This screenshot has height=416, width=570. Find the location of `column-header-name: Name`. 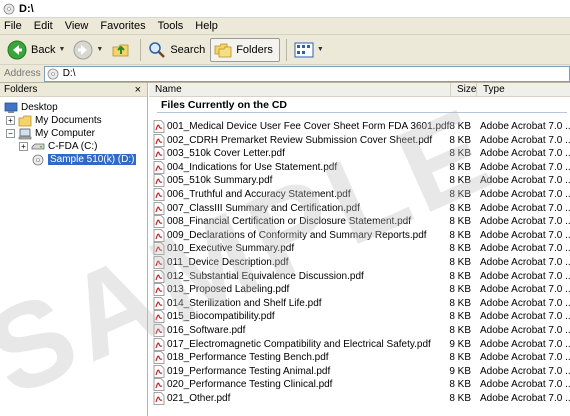

column-header-name: Name is located at coordinates (300, 89).